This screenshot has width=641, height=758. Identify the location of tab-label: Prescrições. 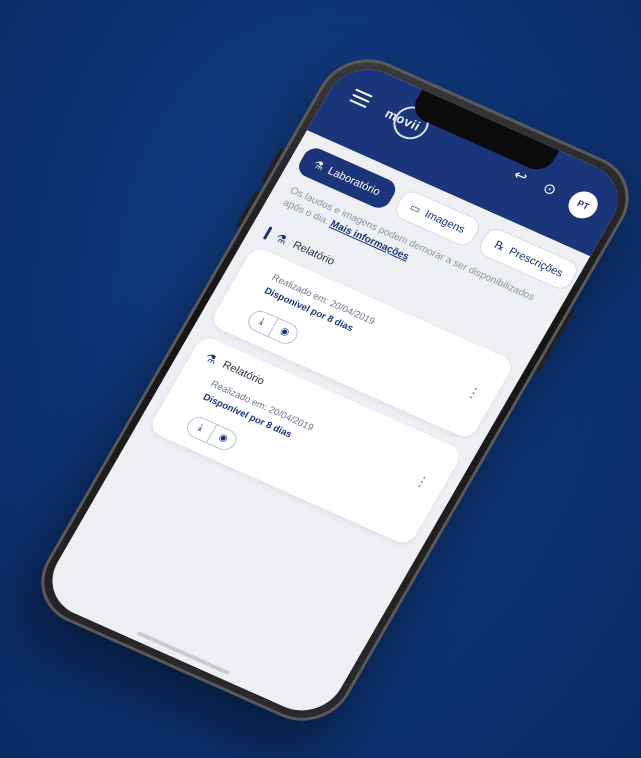
(536, 262).